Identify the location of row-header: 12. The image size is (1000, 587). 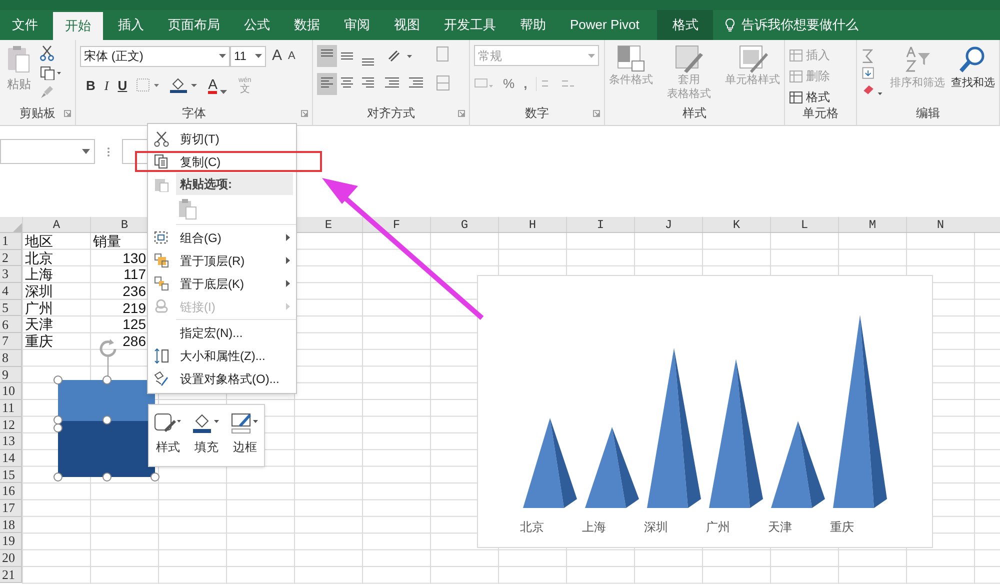
(11, 425).